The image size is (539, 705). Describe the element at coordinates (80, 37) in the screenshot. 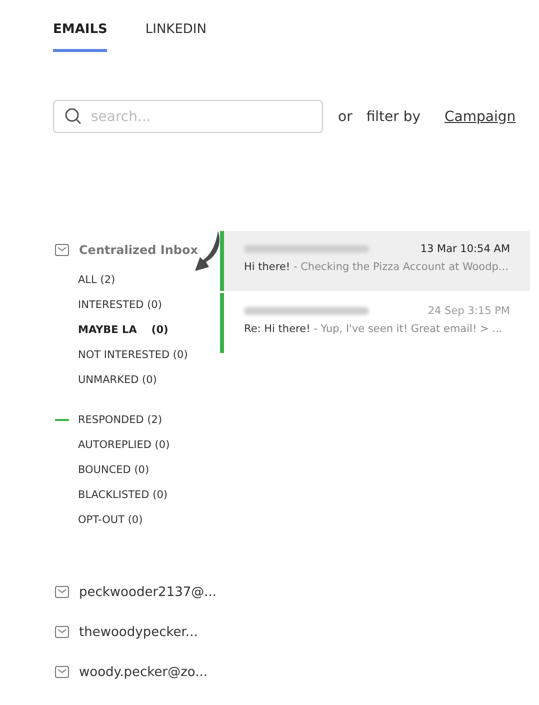

I see `tab: EMAILS` at that location.